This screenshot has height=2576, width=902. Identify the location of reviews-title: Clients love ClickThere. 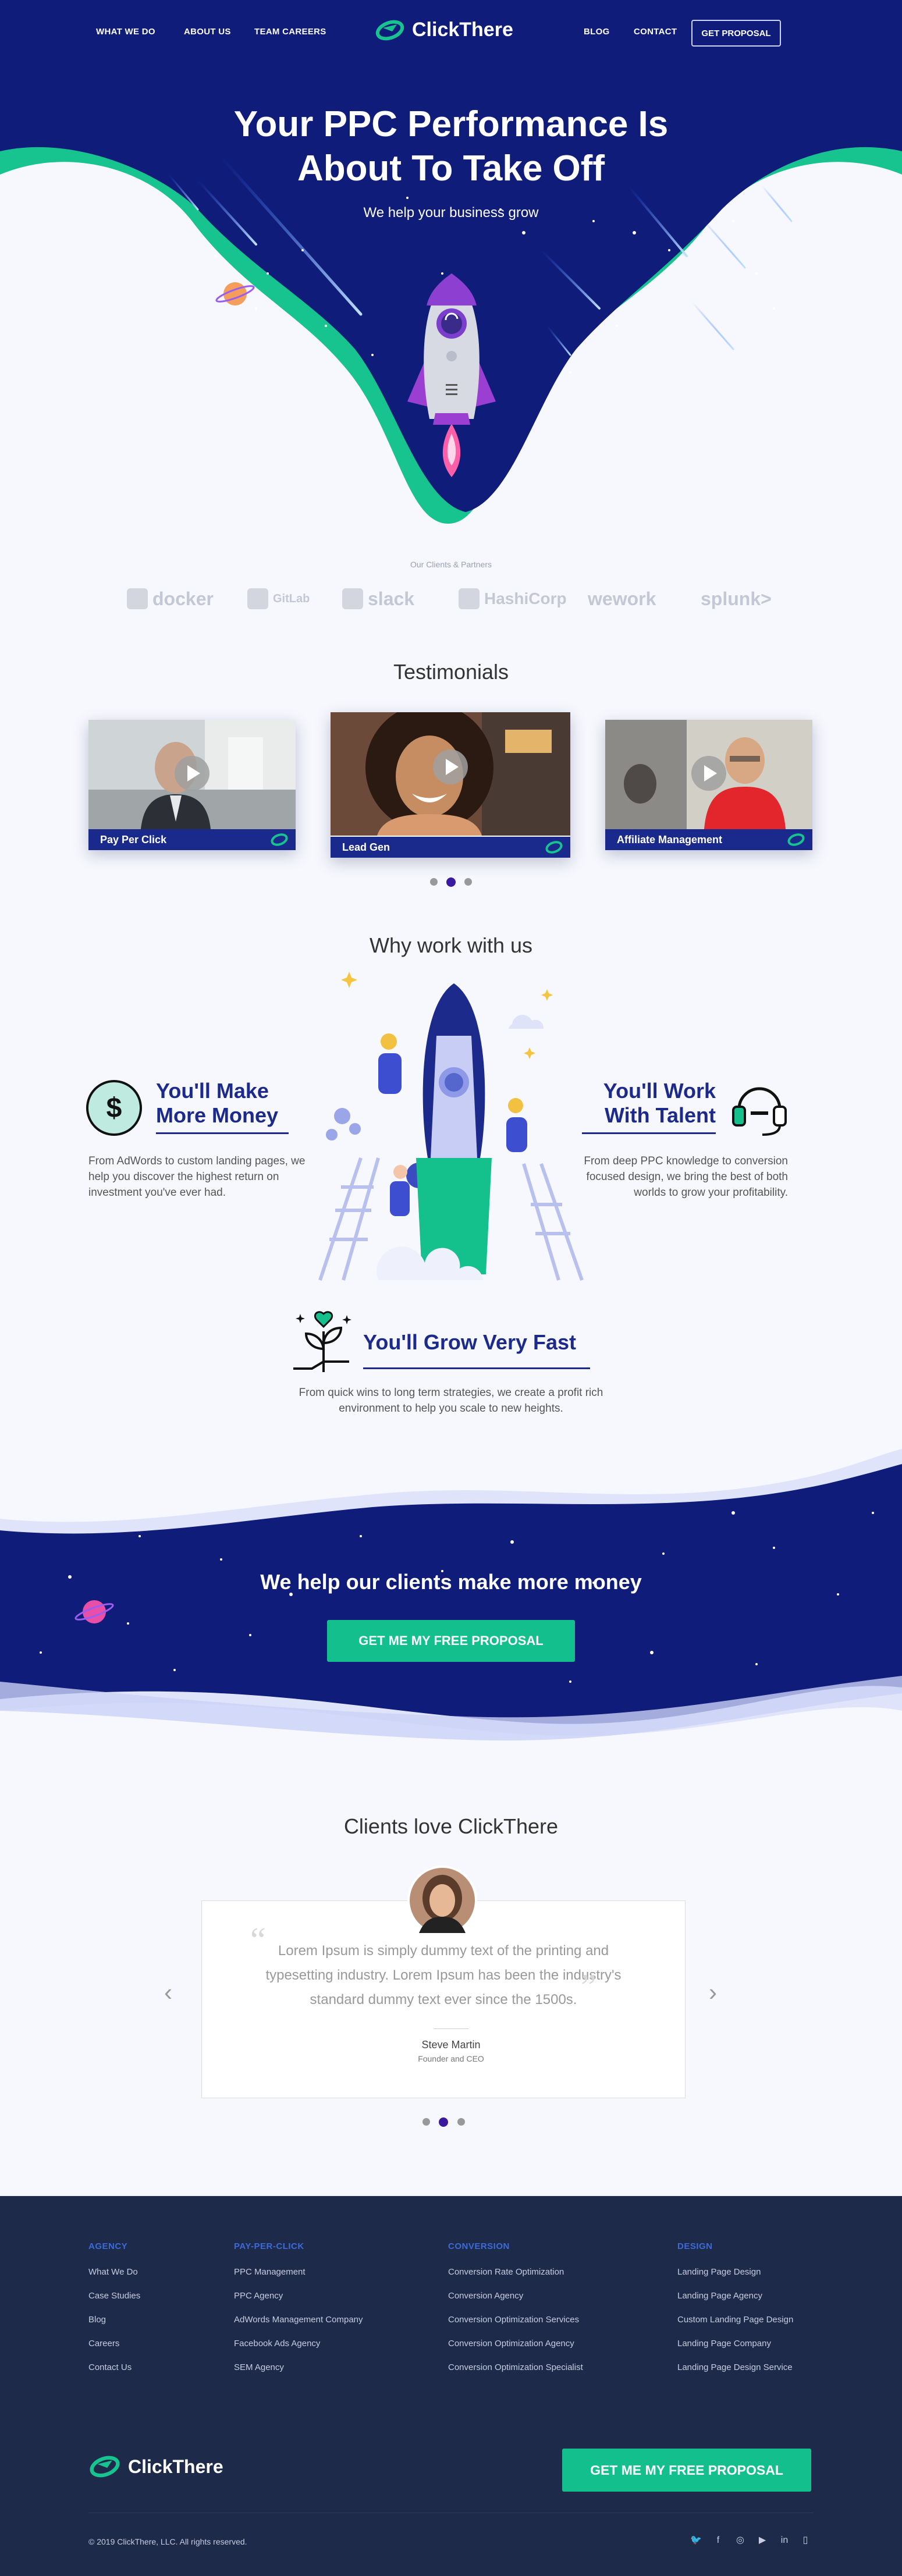
(451, 1826).